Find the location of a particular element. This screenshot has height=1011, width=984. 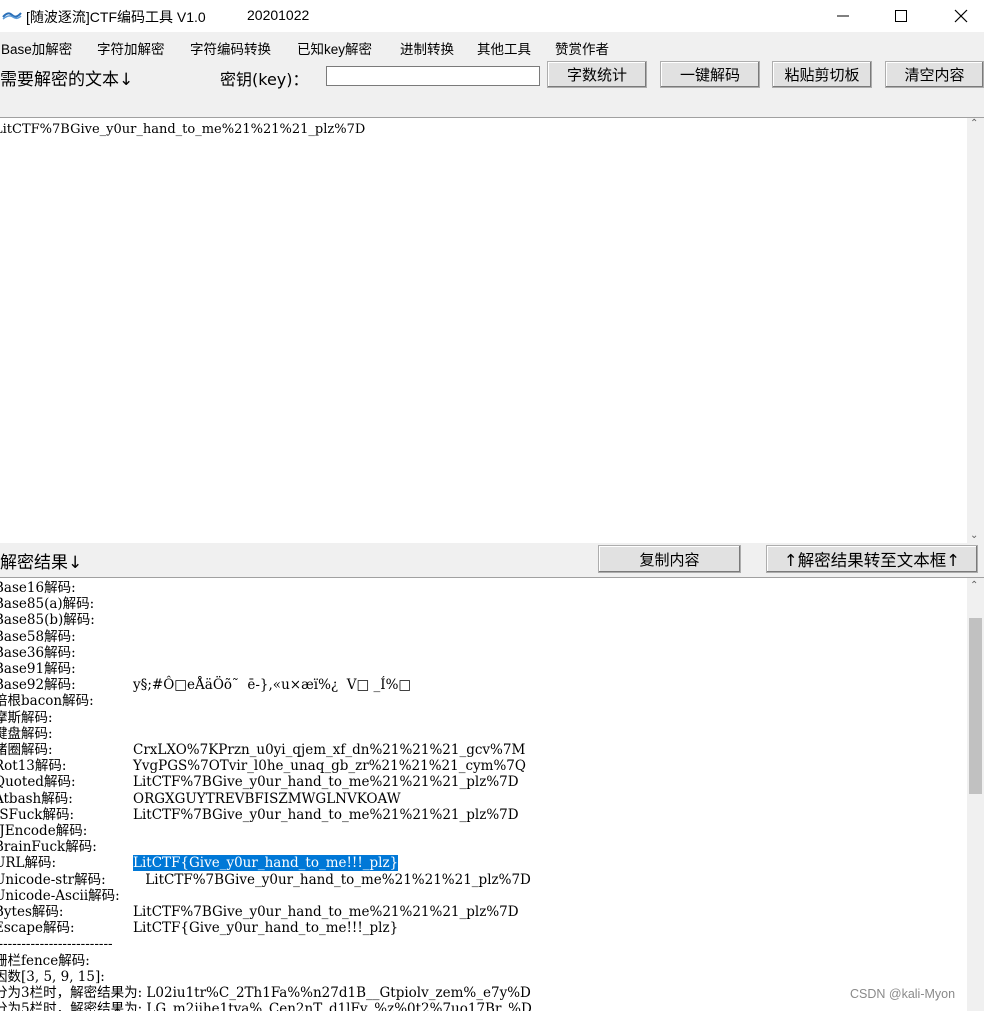

maximize-button is located at coordinates (901, 16).